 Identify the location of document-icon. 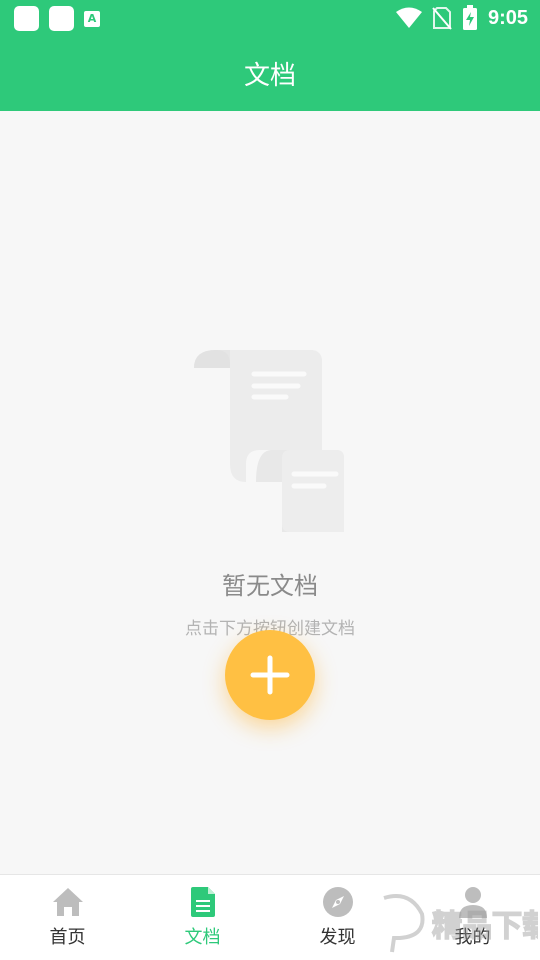
(202, 902).